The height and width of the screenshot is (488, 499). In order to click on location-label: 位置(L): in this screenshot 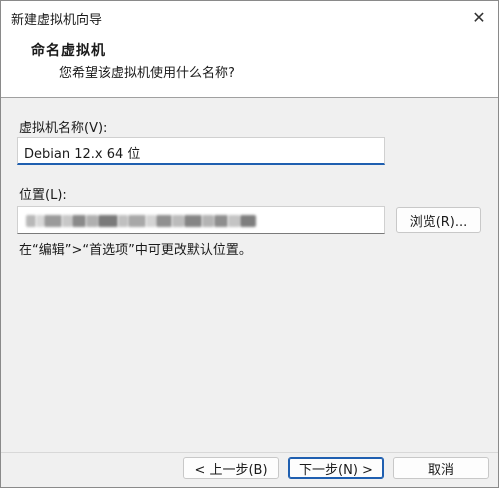, I will do `click(43, 195)`.